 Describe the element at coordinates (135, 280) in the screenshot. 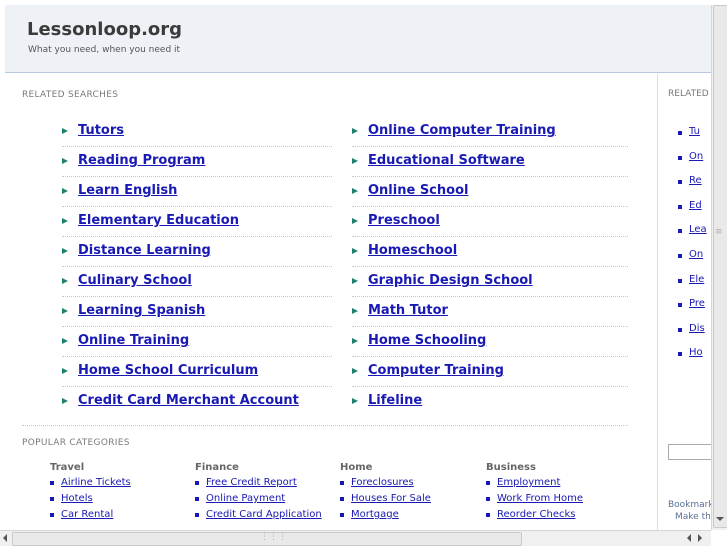

I see `related-search-link: Culinary School` at that location.